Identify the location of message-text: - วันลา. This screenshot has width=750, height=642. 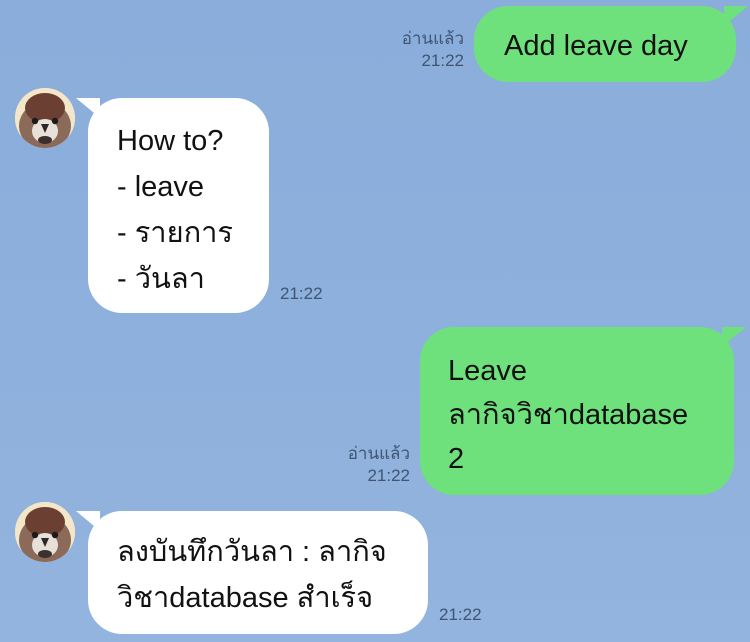
(161, 279).